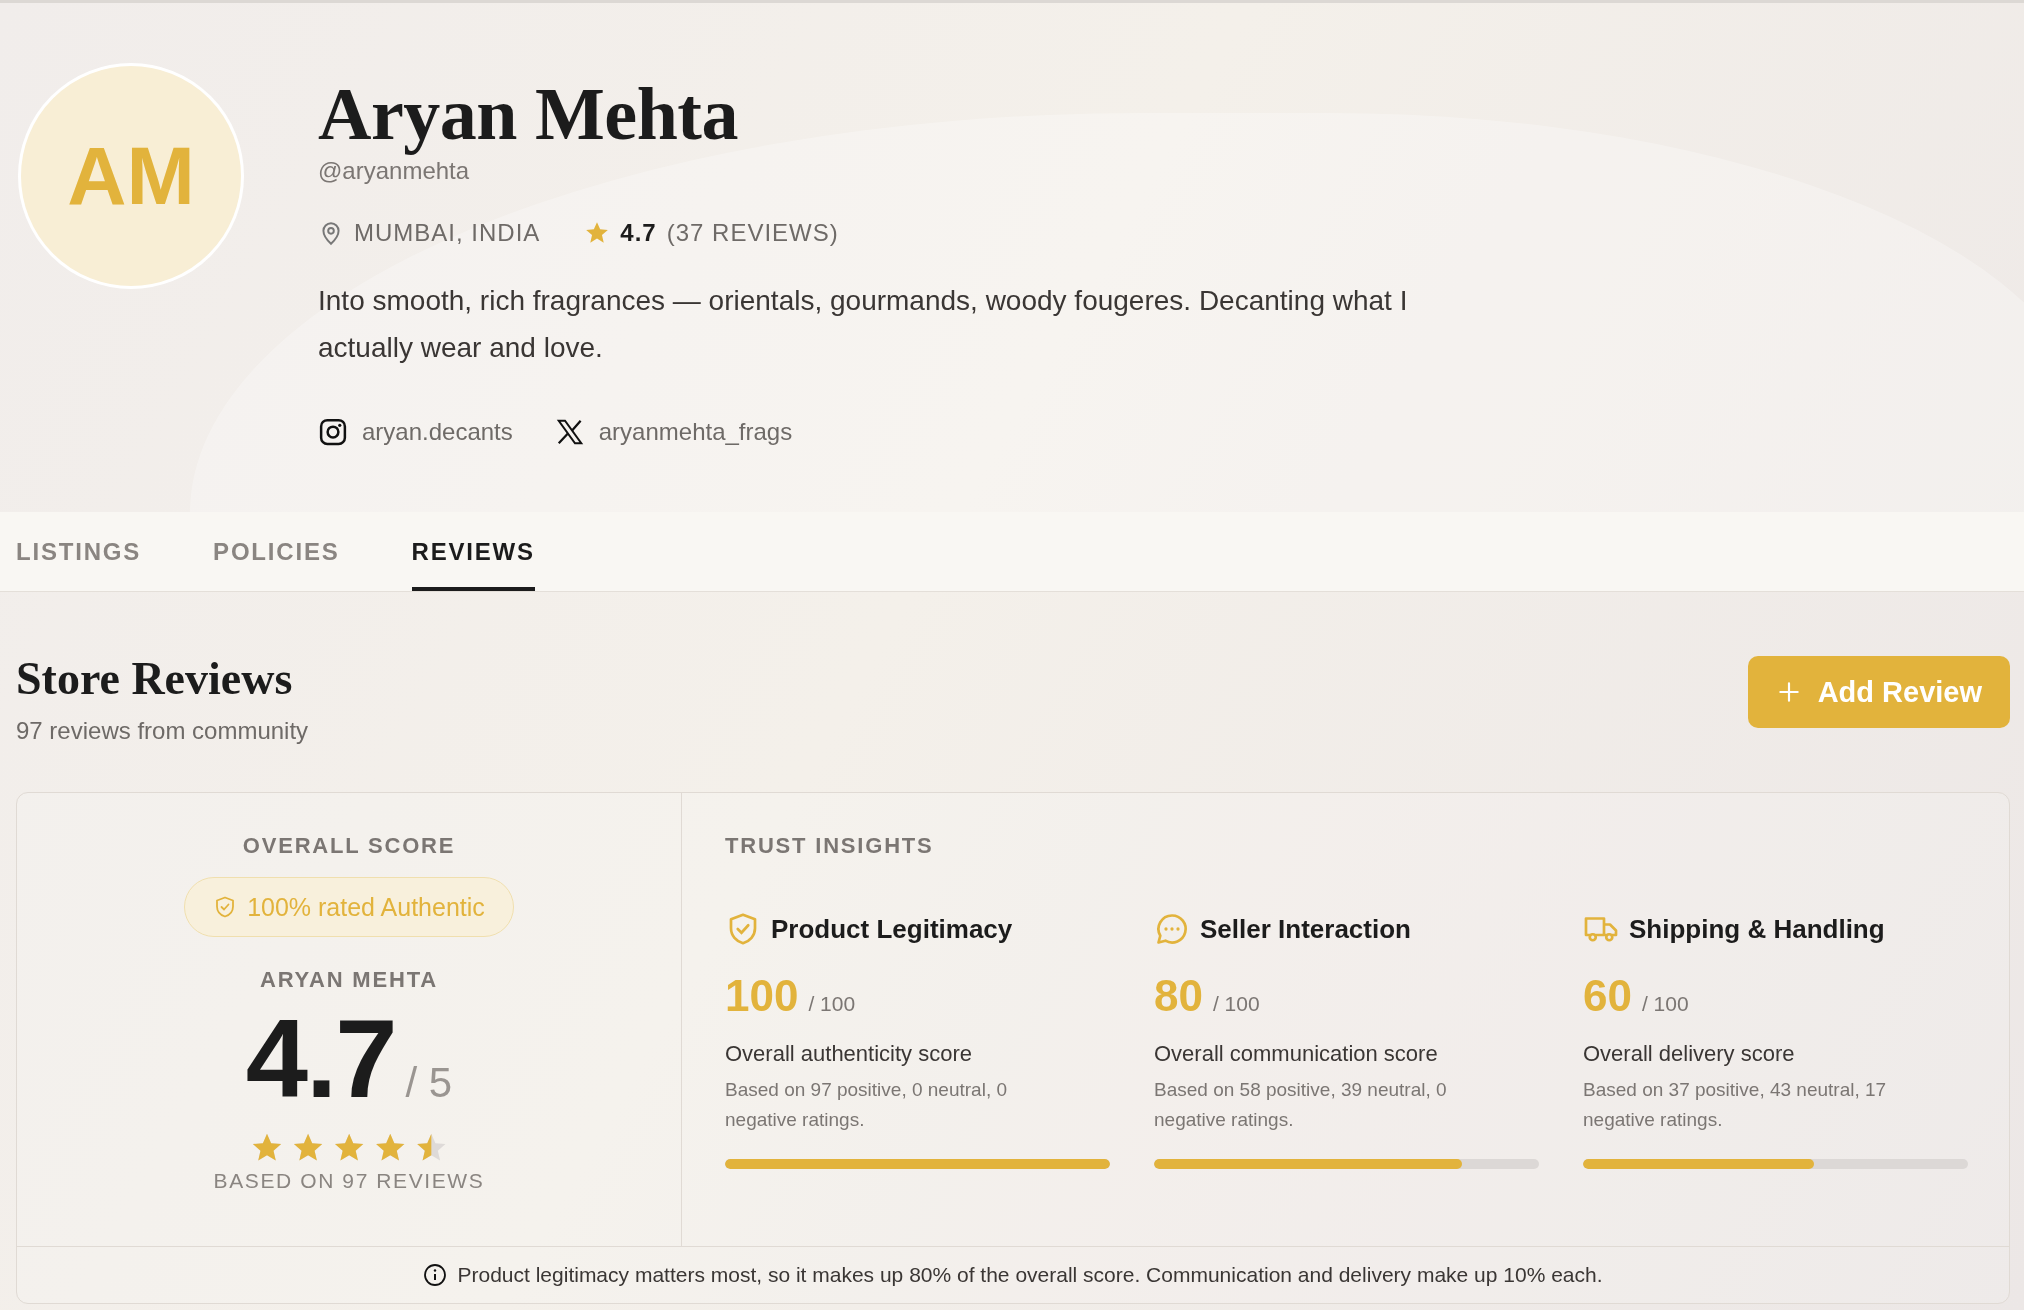 This screenshot has height=1310, width=2024. I want to click on review-basis-text: BASED ON 97 REVIEWS, so click(349, 1181).